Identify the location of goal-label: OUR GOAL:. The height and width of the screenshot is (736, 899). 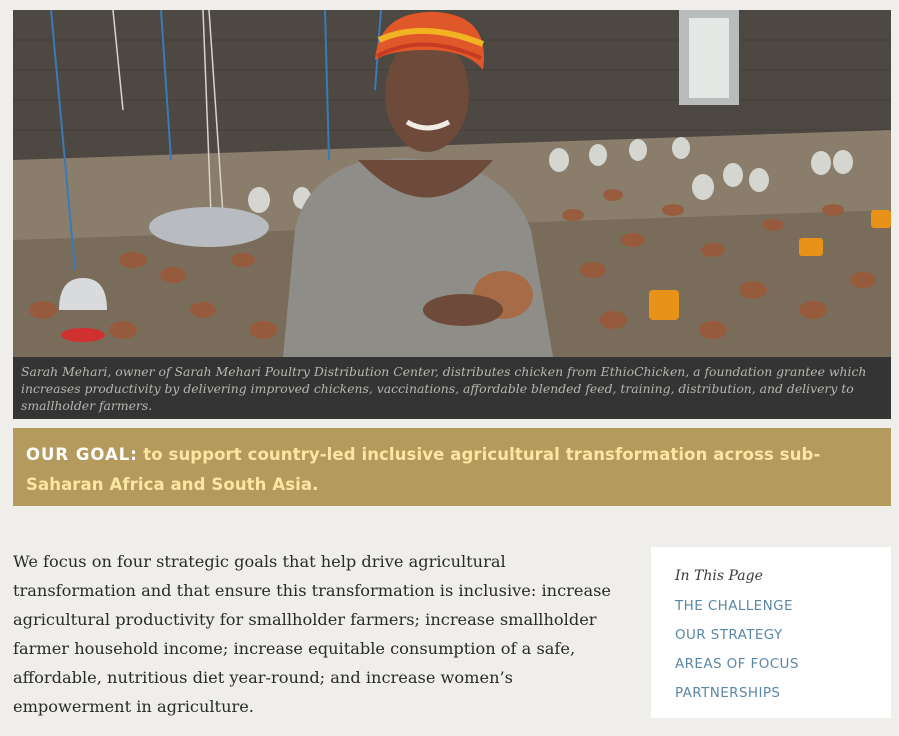
(82, 454).